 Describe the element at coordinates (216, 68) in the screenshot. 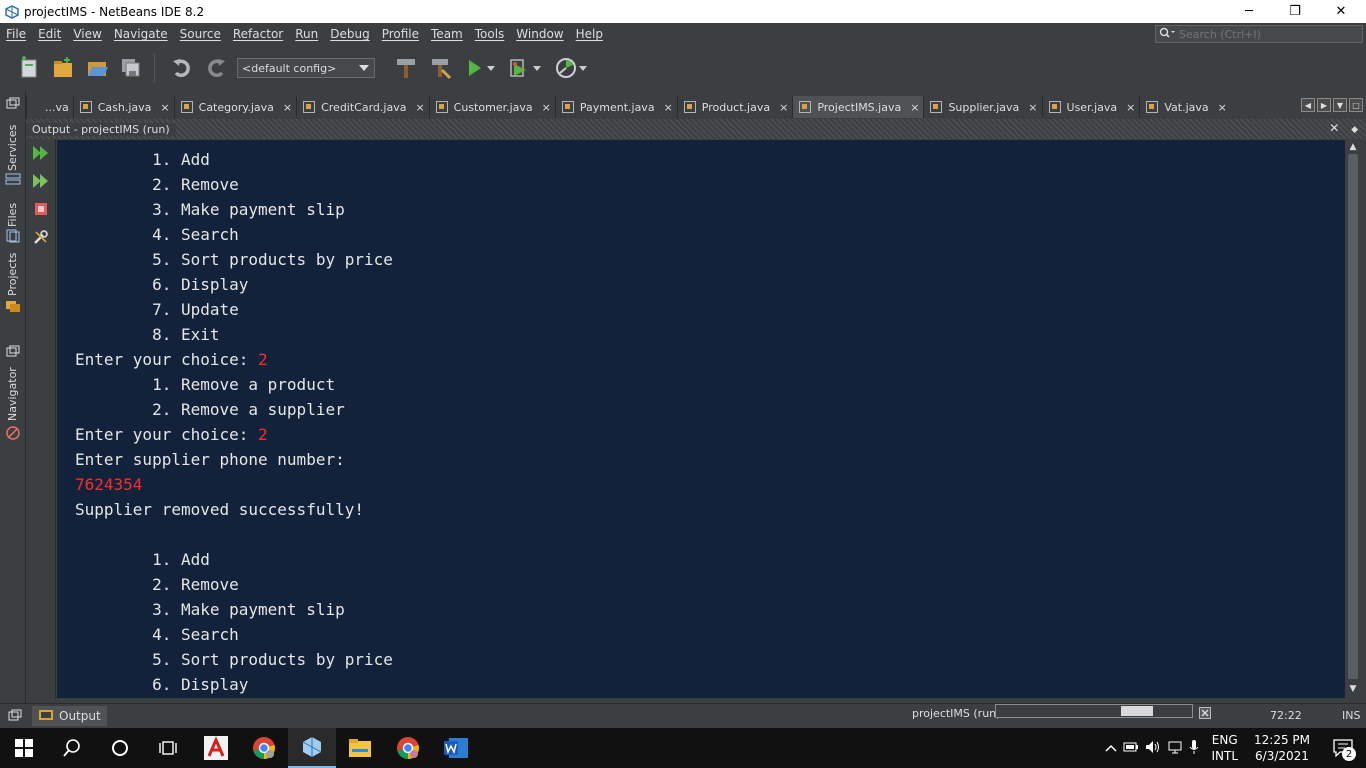

I see `redo-icon` at that location.